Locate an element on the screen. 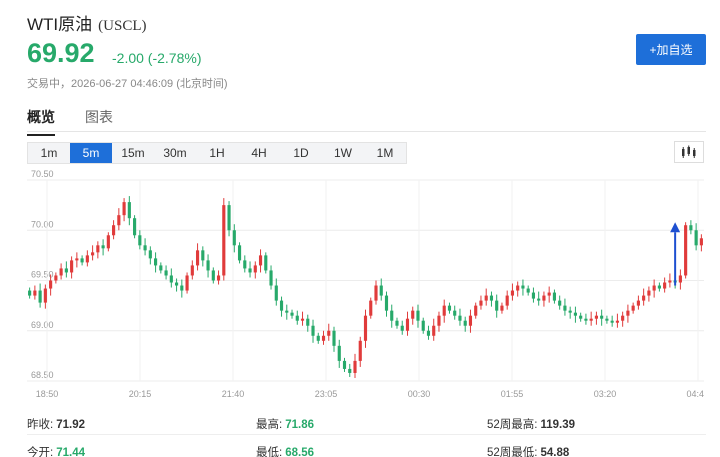  x-tick-label: 23:05 is located at coordinates (326, 394).